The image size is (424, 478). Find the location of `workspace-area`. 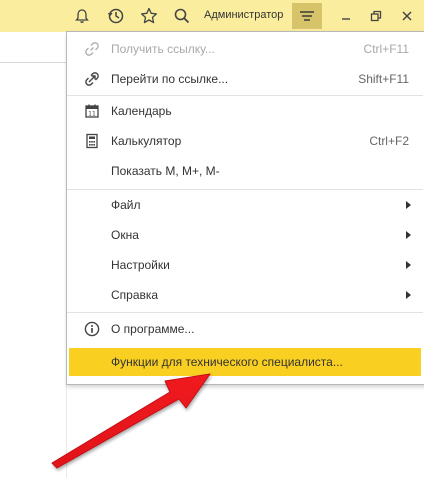

workspace-area is located at coordinates (33, 270).